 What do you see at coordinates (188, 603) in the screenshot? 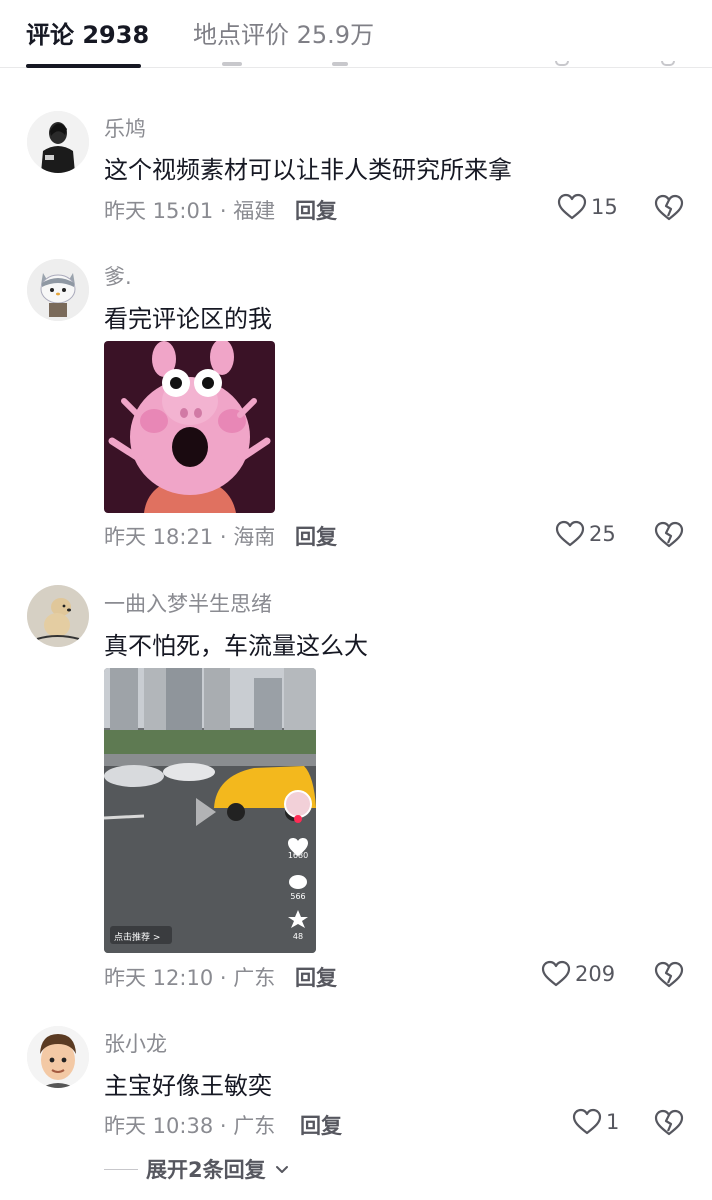
I see `comment-username: 一曲入梦半生思绪` at bounding box center [188, 603].